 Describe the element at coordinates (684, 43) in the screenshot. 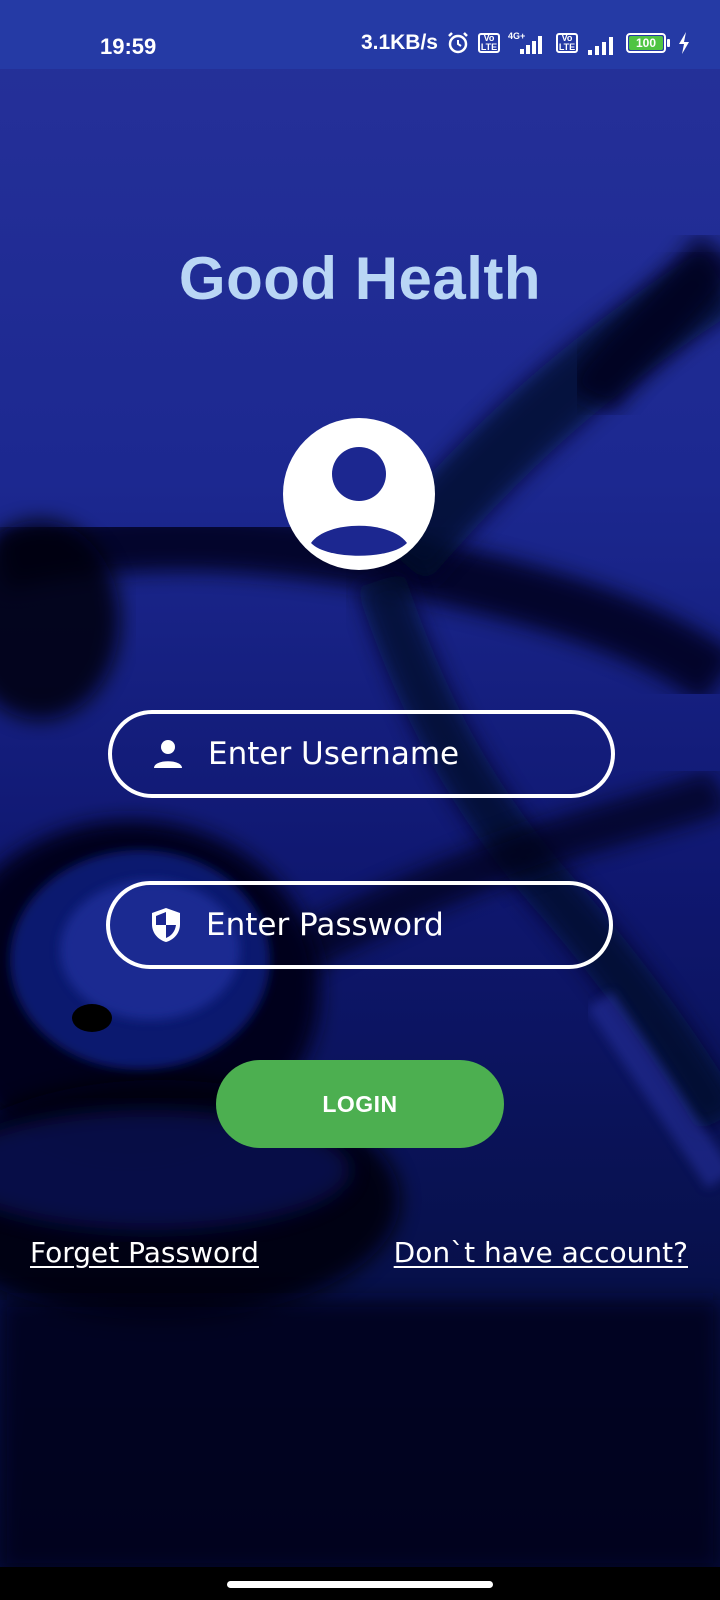

I see `lightning-bolt-icon` at that location.